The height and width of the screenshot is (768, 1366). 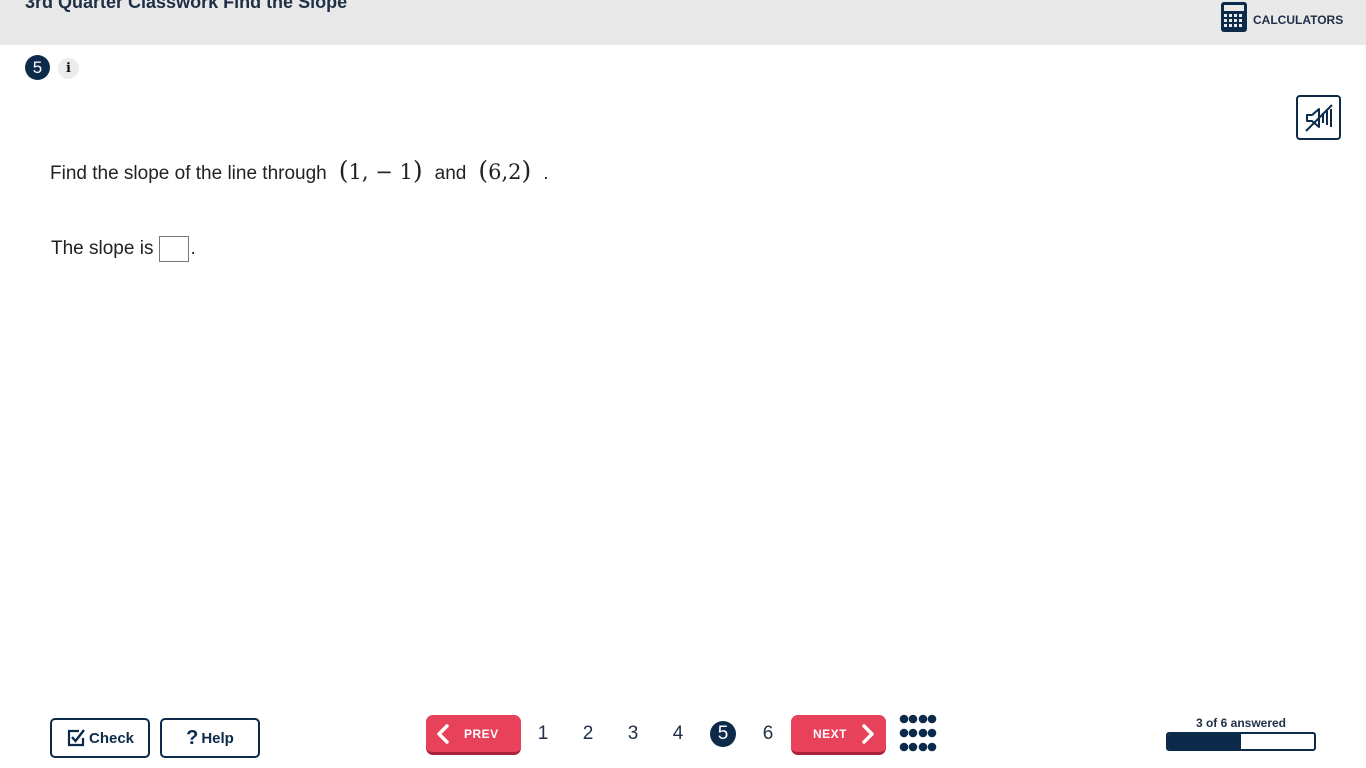 I want to click on page-title: 3rd Quarter Classwork Find the Slope, so click(x=186, y=6).